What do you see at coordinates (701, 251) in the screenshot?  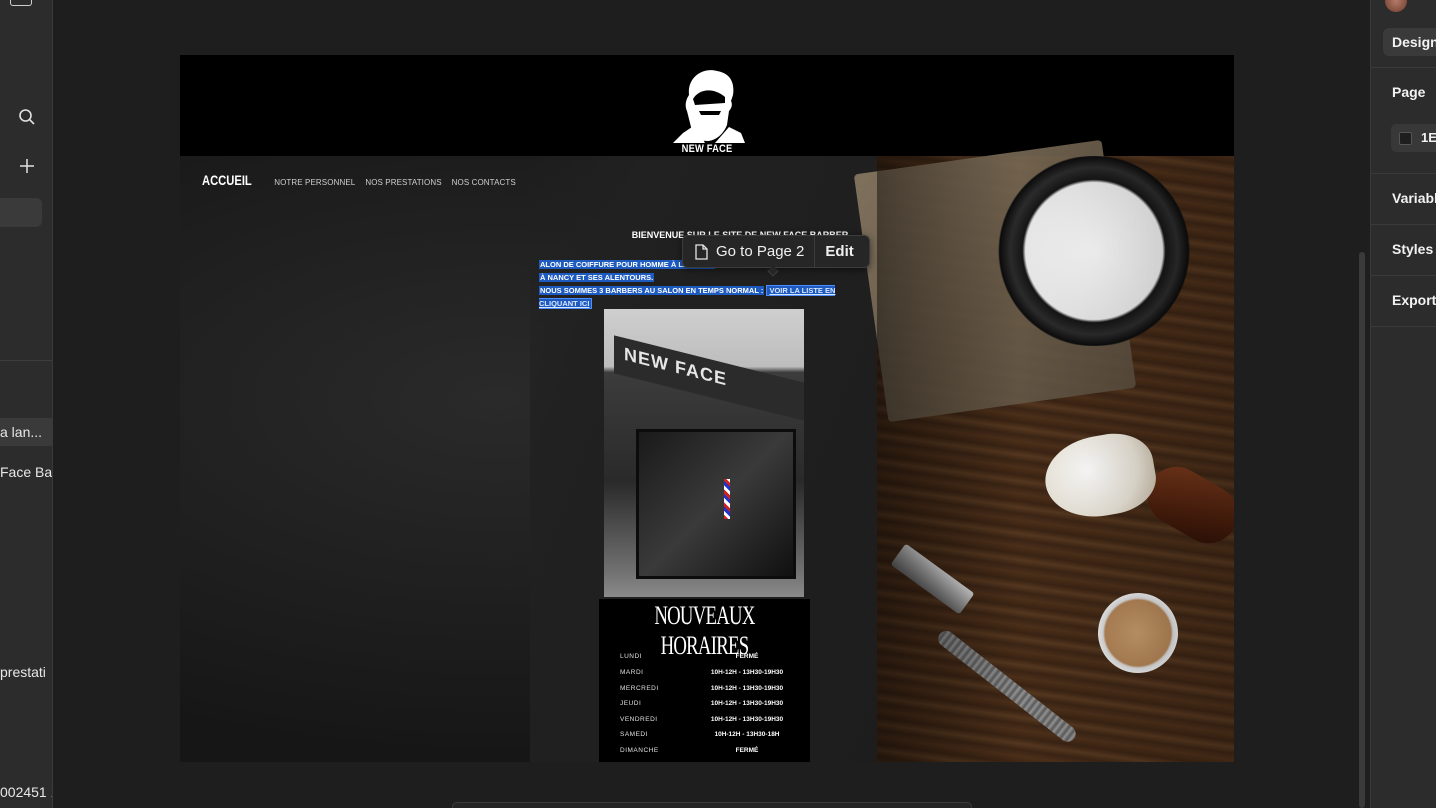 I see `file-icon` at bounding box center [701, 251].